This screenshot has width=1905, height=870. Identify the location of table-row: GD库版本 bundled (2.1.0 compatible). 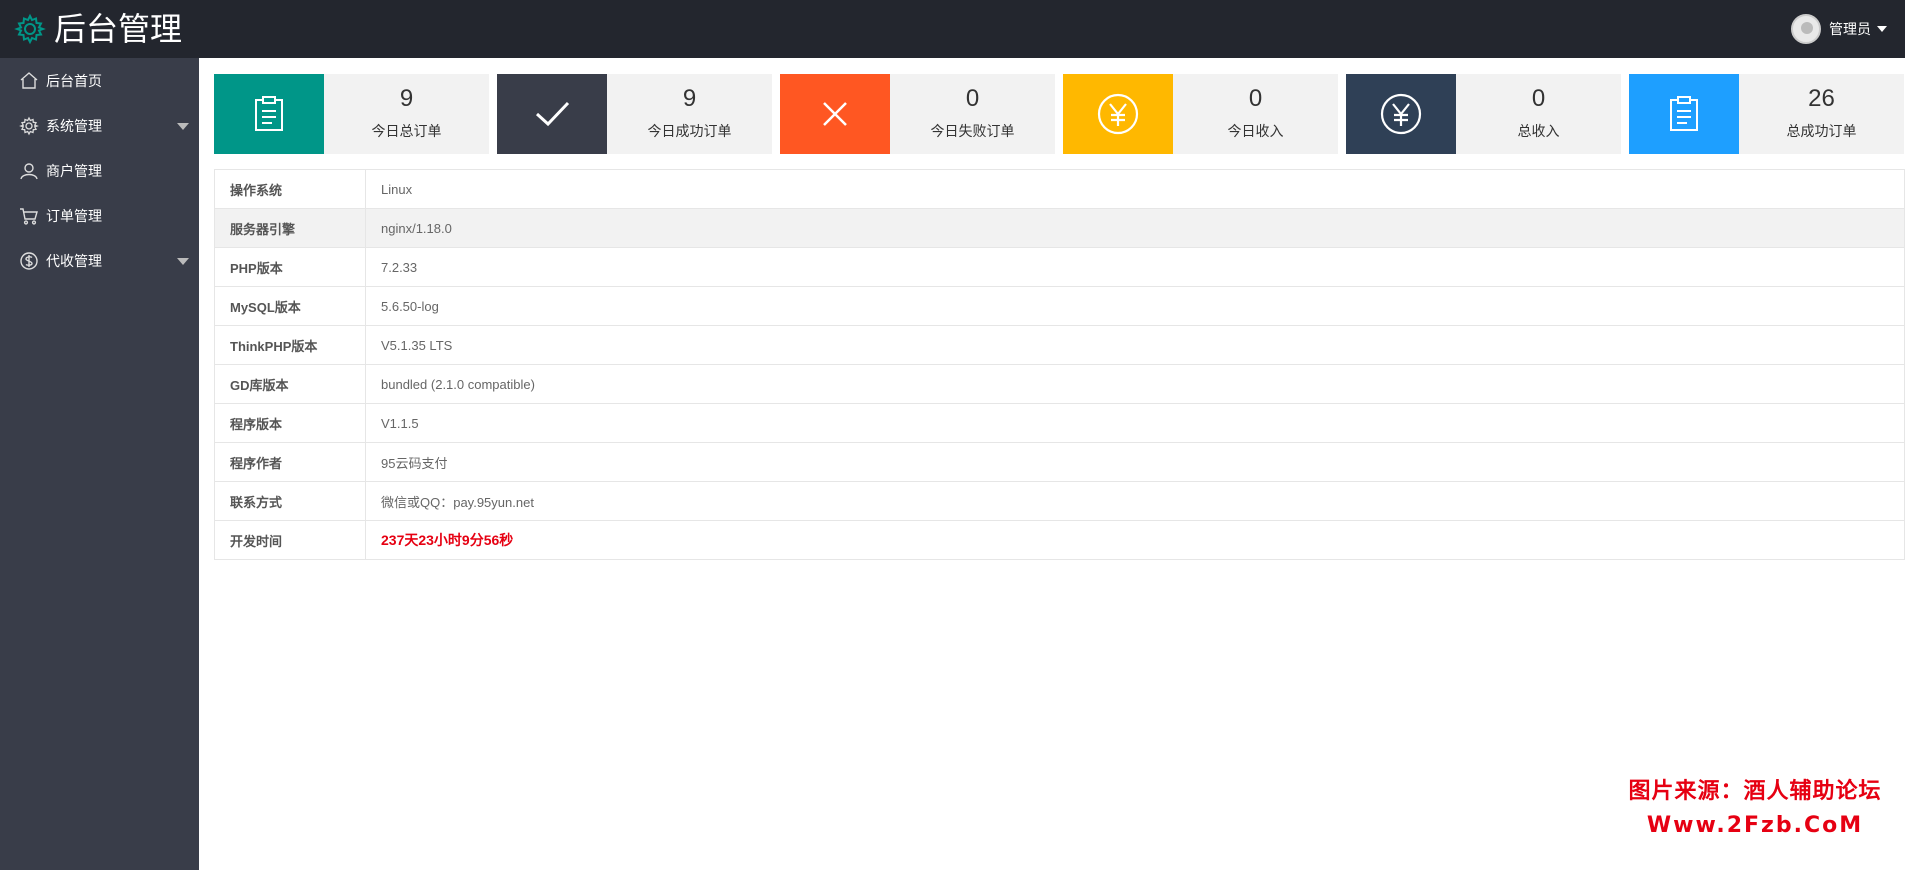
(1059, 384).